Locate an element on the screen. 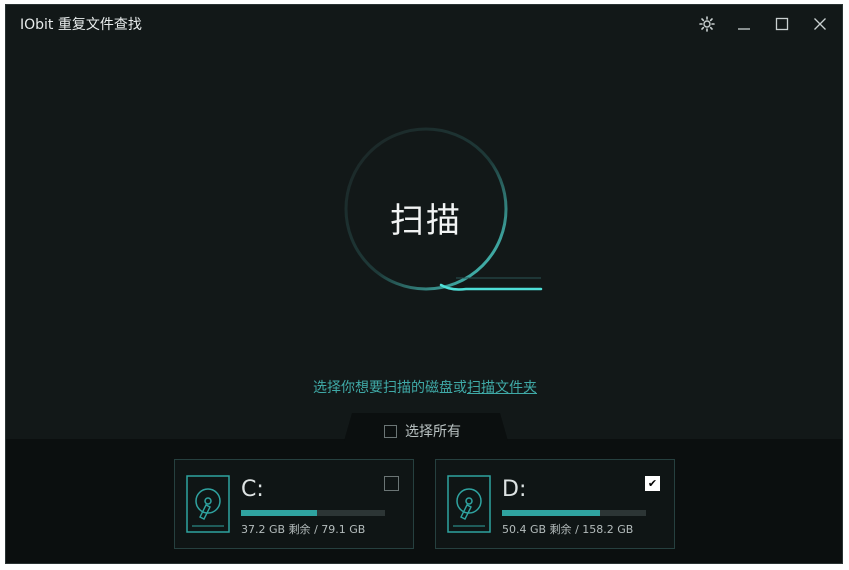 Image resolution: width=849 pixels, height=570 pixels. drive-checkbox is located at coordinates (391, 483).